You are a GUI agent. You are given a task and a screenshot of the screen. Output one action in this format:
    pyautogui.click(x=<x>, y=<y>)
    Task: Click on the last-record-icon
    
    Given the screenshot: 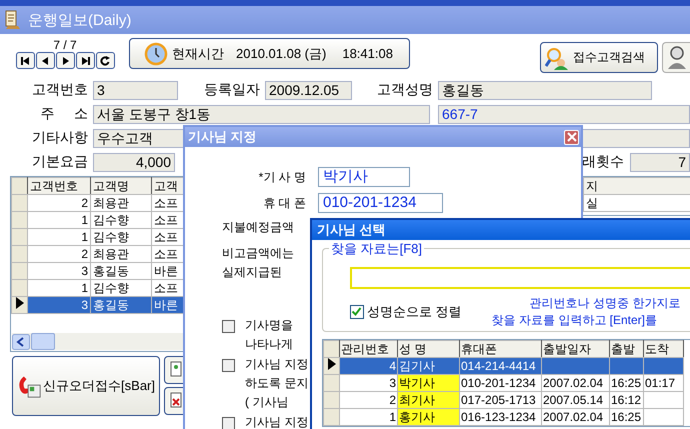 What is the action you would take?
    pyautogui.click(x=85, y=61)
    